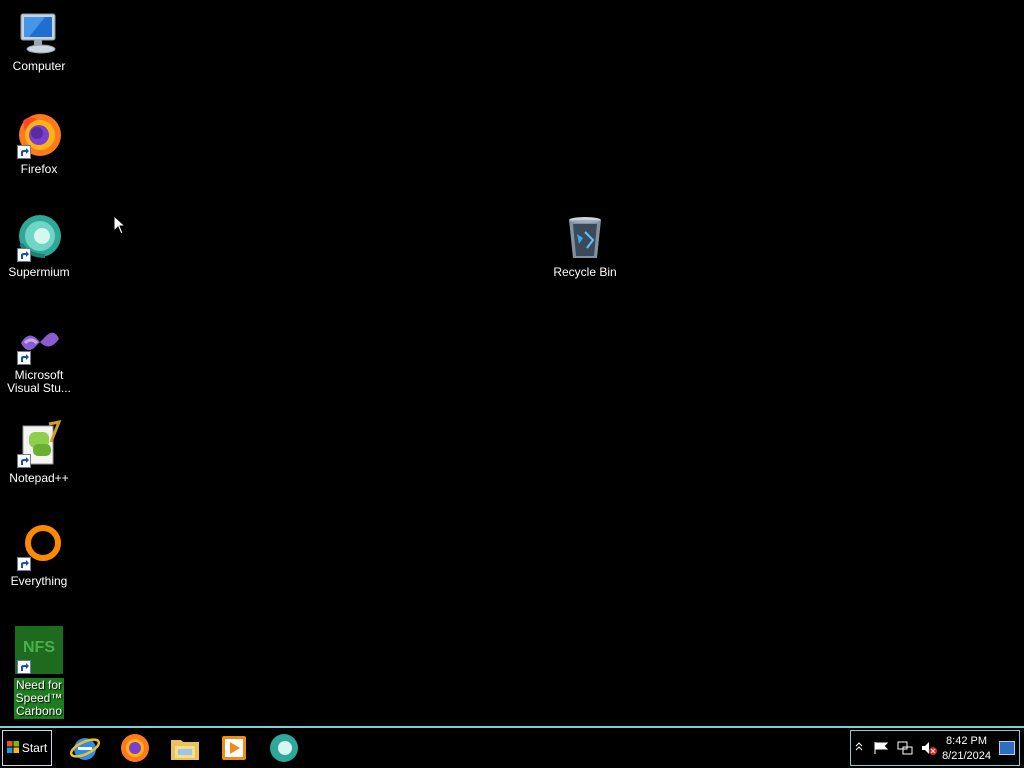 Image resolution: width=1024 pixels, height=768 pixels. Describe the element at coordinates (185, 748) in the screenshot. I see `file-explorer-icon` at that location.